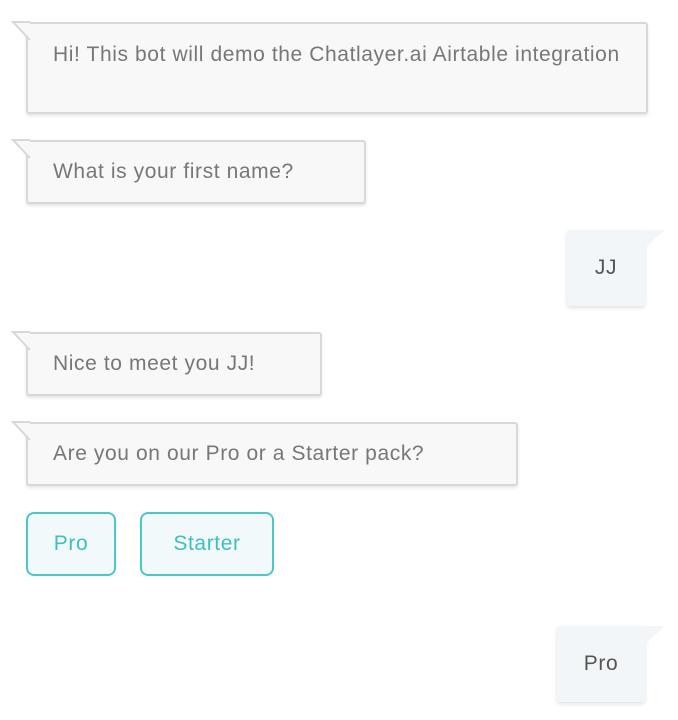  I want to click on quick-reply-pro-button: Pro, so click(71, 544).